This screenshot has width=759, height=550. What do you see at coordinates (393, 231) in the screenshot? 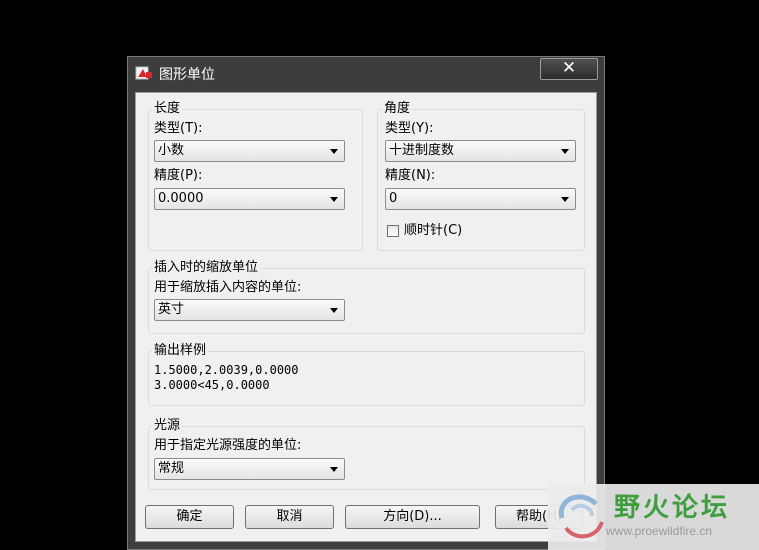
I see `clockwise-checkbox` at bounding box center [393, 231].